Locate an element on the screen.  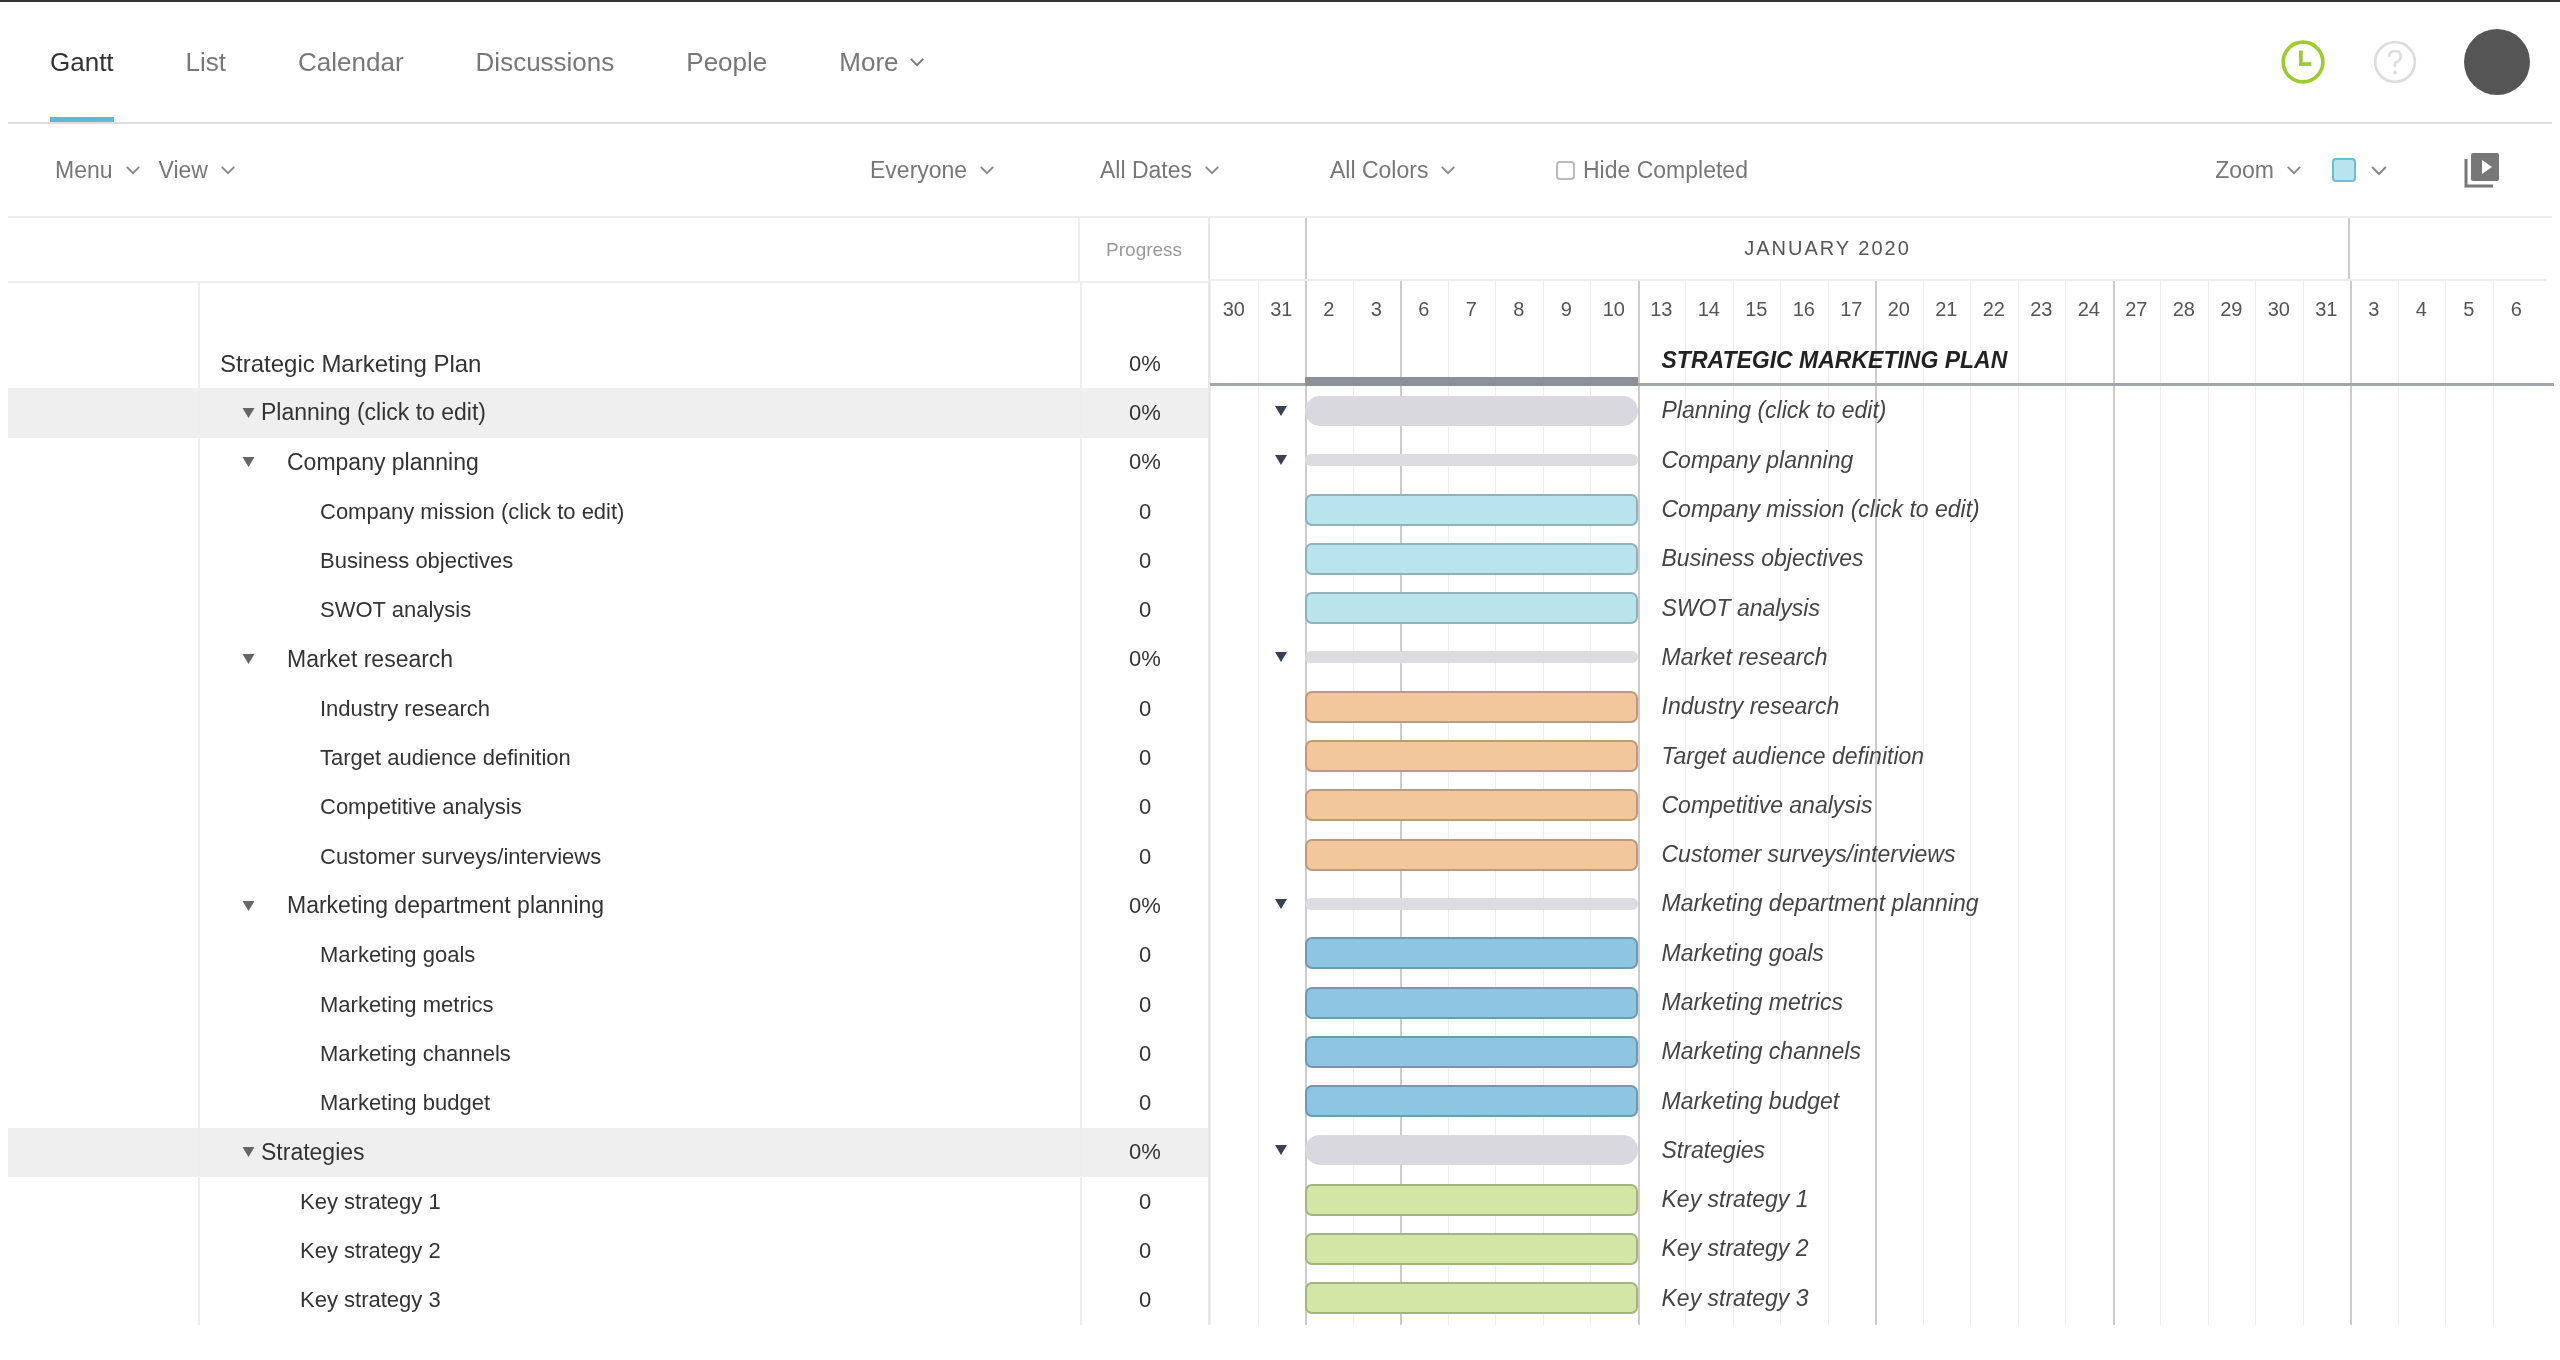
day-label: 24 is located at coordinates (2088, 309).